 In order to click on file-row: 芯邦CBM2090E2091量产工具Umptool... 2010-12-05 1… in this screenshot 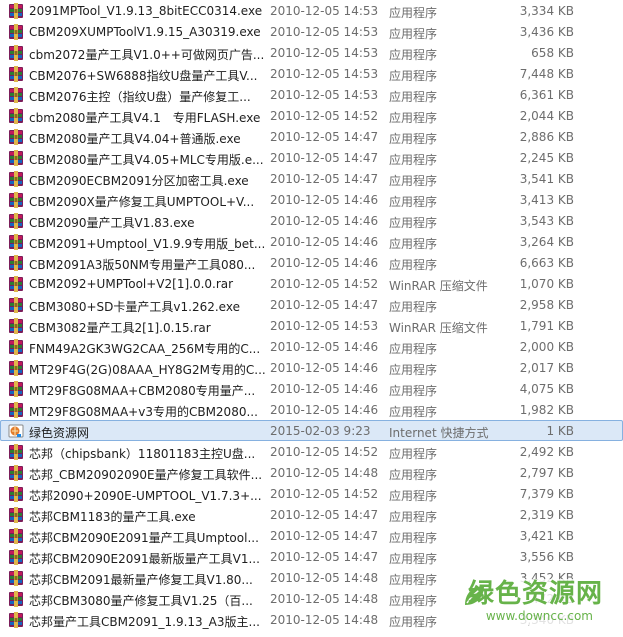, I will do `click(311, 535)`.